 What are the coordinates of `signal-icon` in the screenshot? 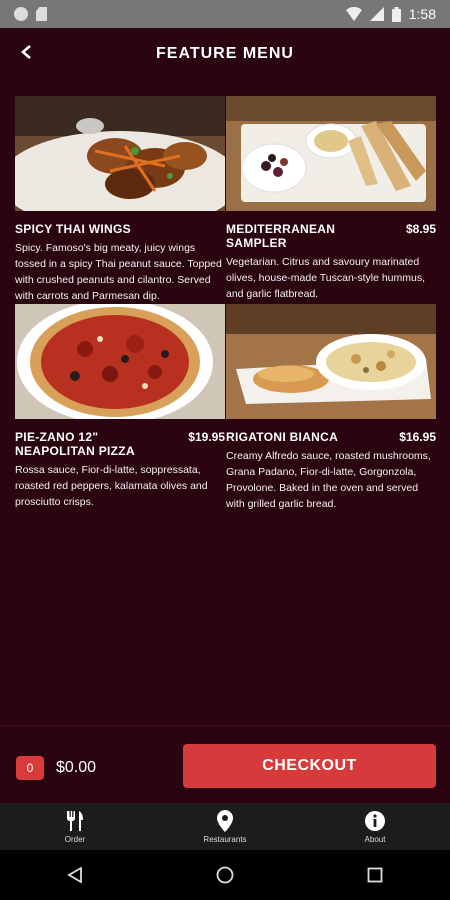 It's located at (376, 14).